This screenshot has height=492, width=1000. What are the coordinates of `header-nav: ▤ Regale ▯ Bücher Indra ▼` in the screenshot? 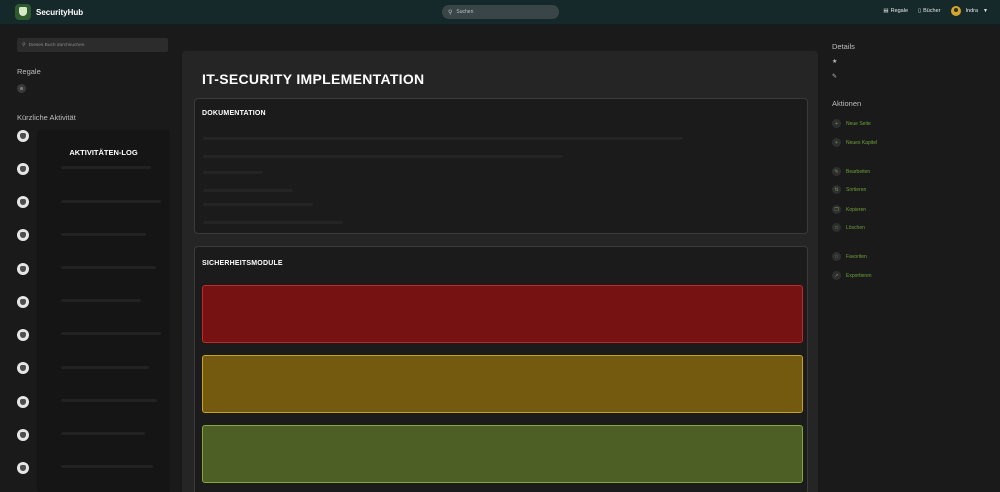 It's located at (935, 11).